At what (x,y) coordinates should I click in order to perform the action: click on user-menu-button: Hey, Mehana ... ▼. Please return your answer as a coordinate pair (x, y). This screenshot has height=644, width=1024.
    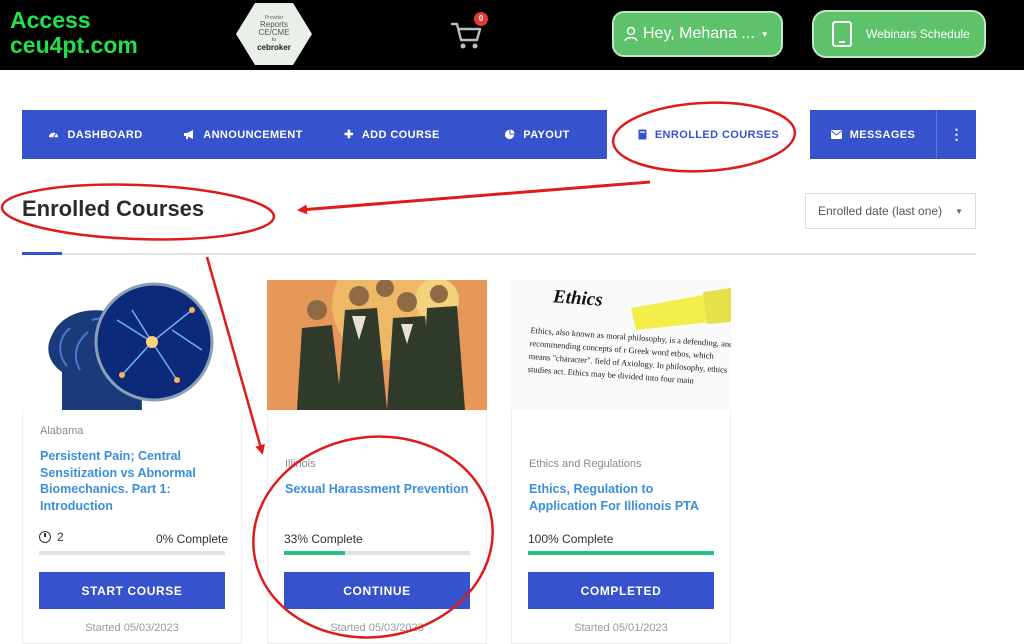
    Looking at the image, I should click on (697, 34).